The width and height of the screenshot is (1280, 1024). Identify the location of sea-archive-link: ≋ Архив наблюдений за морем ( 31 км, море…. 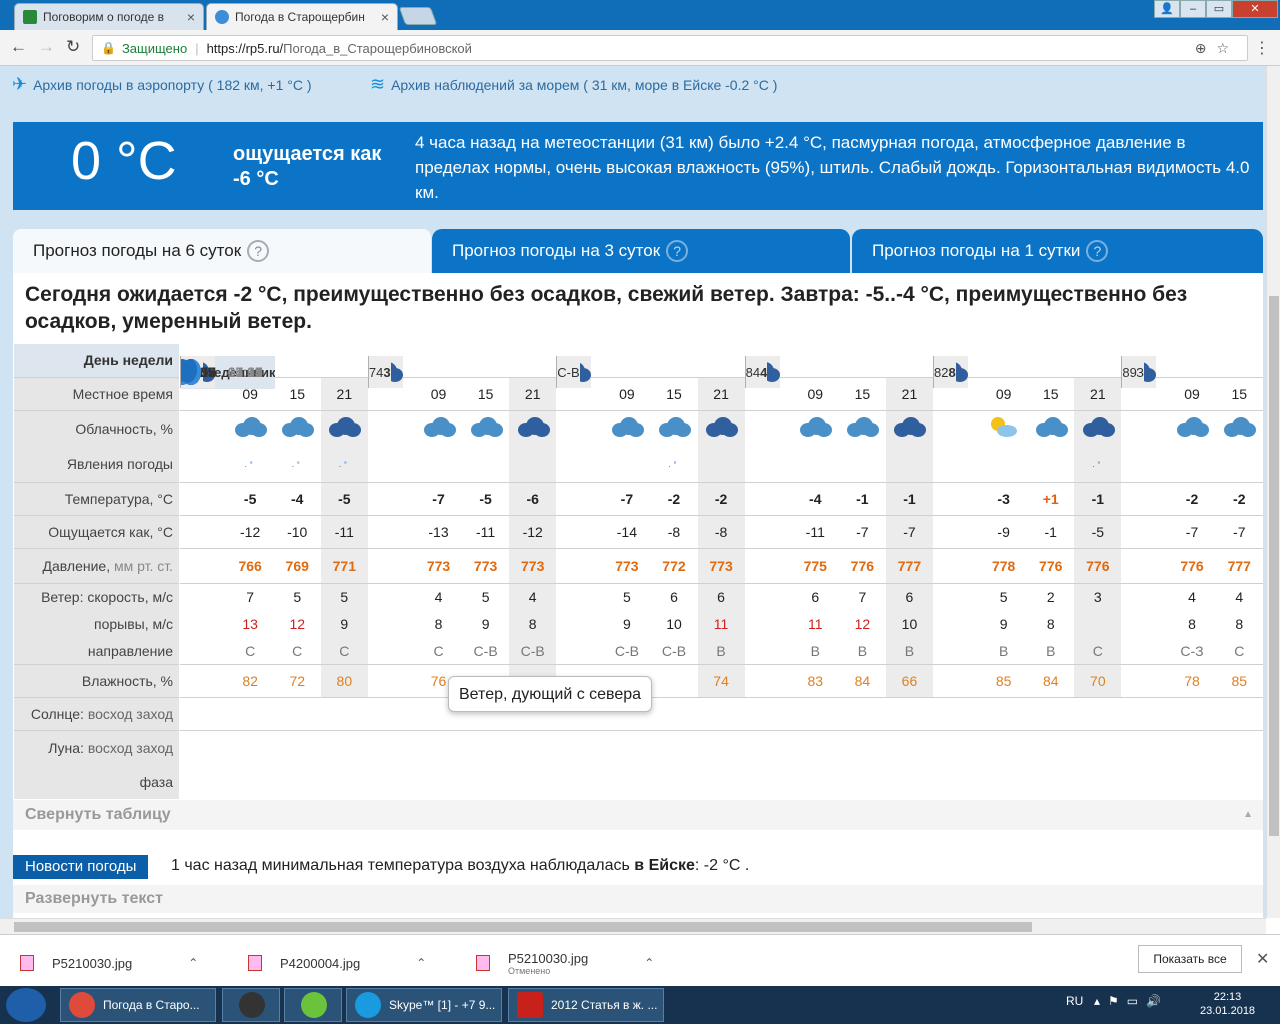
(573, 84).